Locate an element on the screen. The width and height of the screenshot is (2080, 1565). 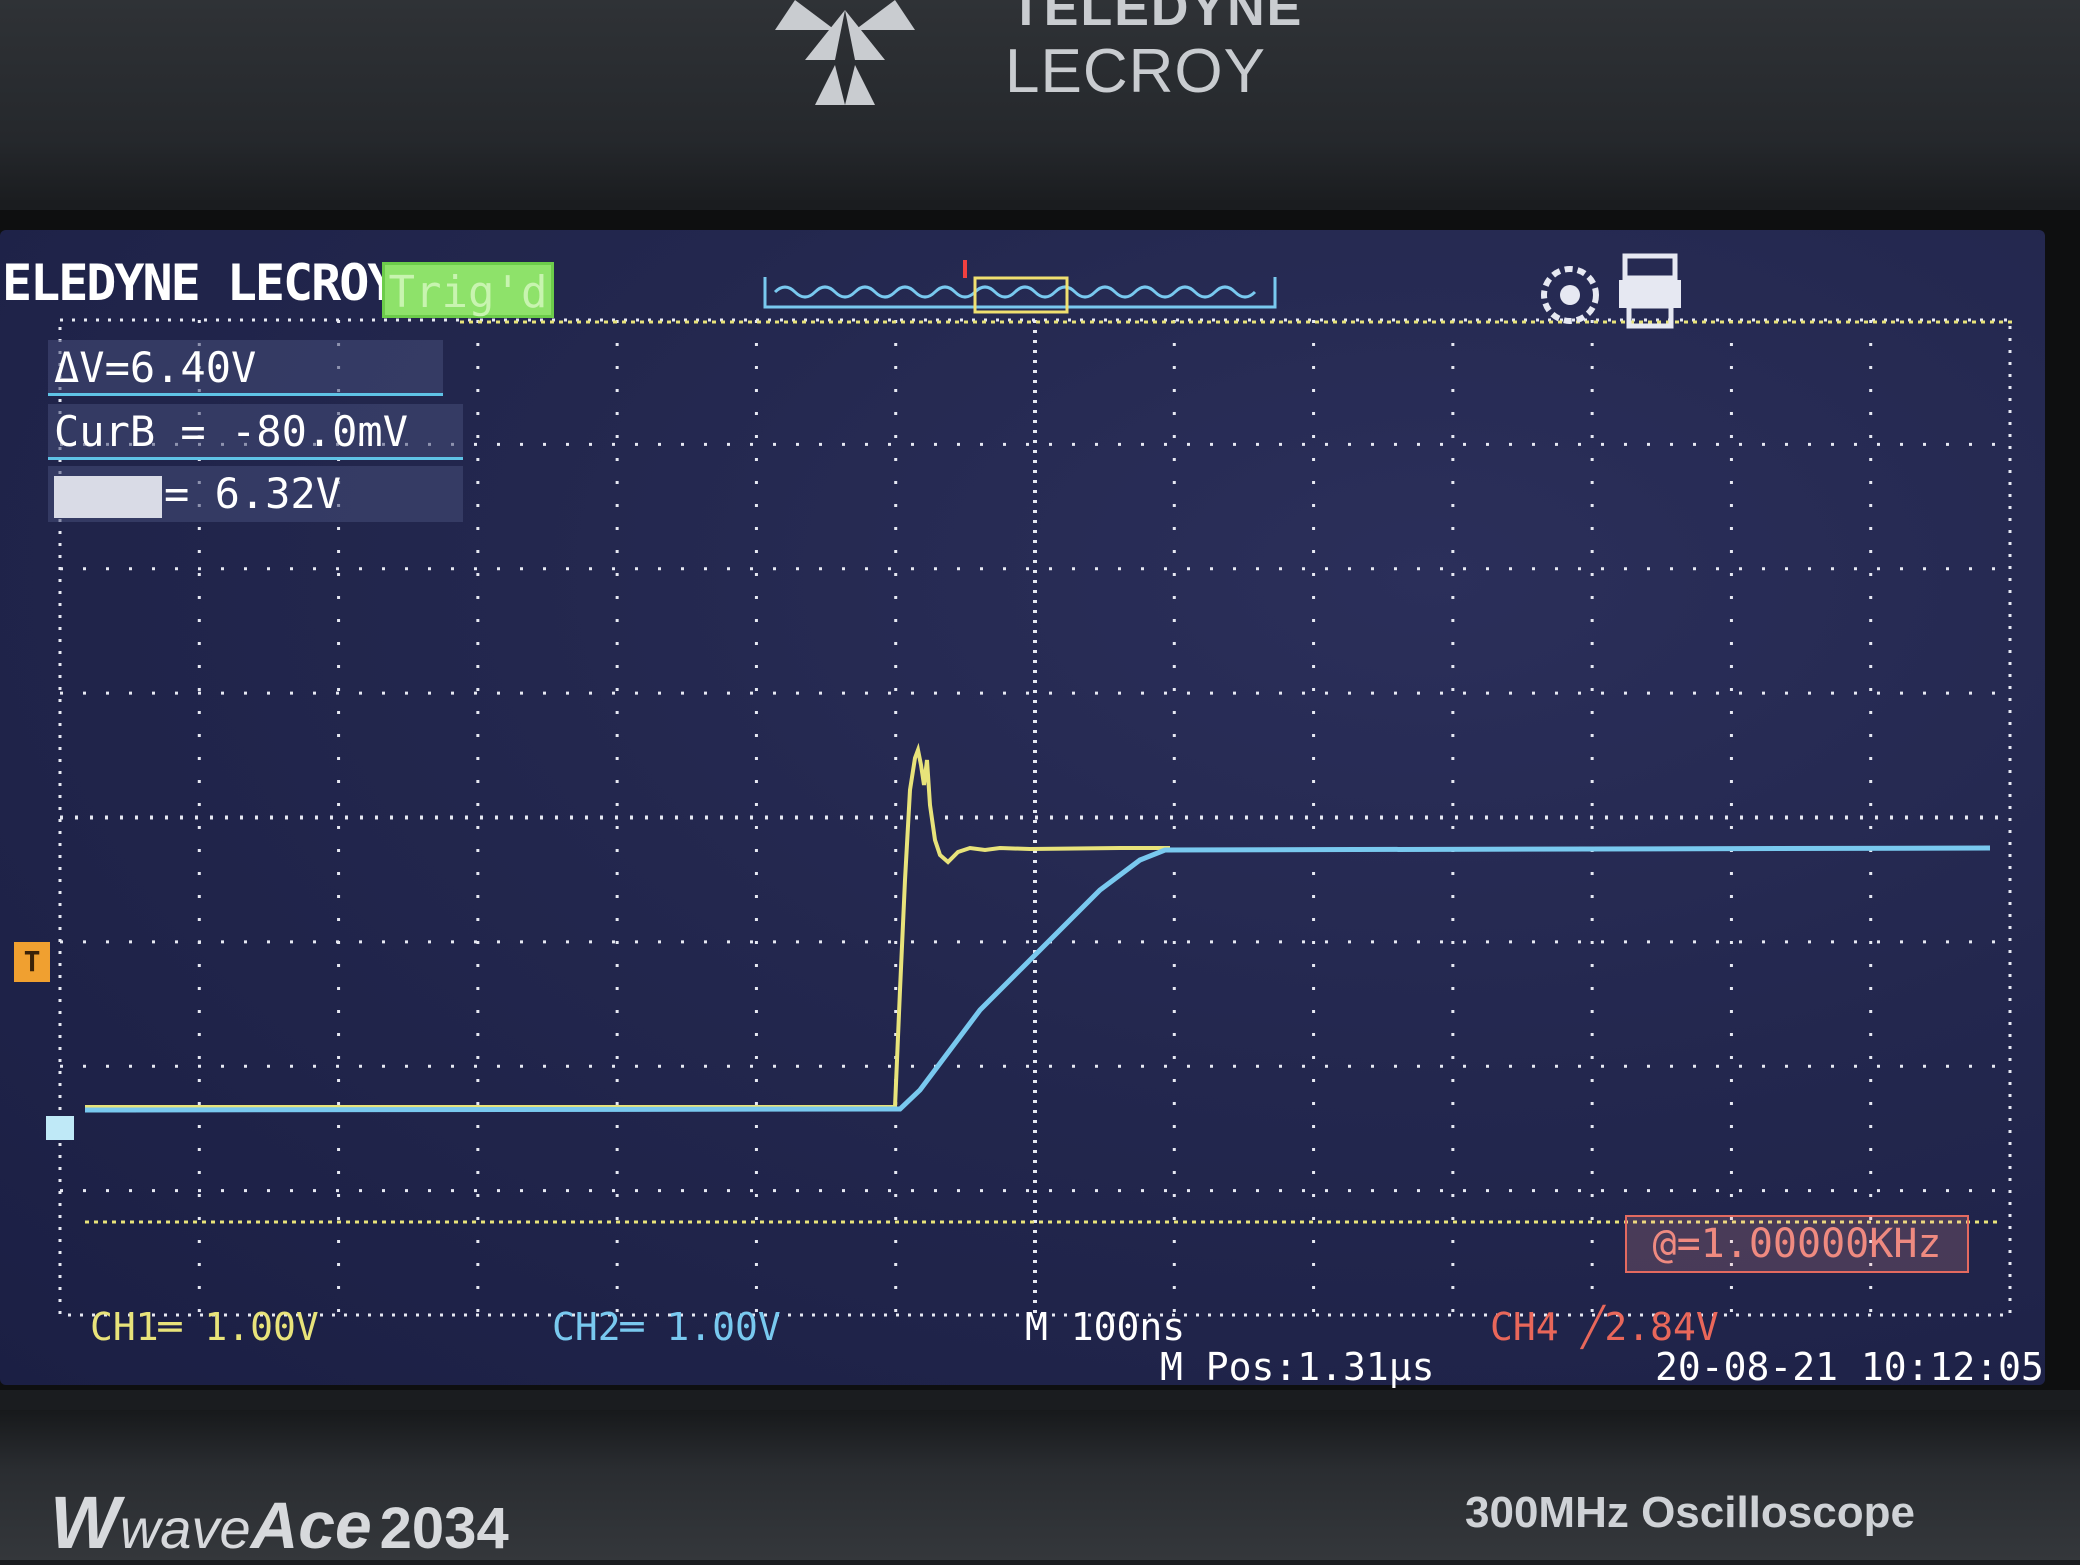
ch1-waveform is located at coordinates (627, 925).